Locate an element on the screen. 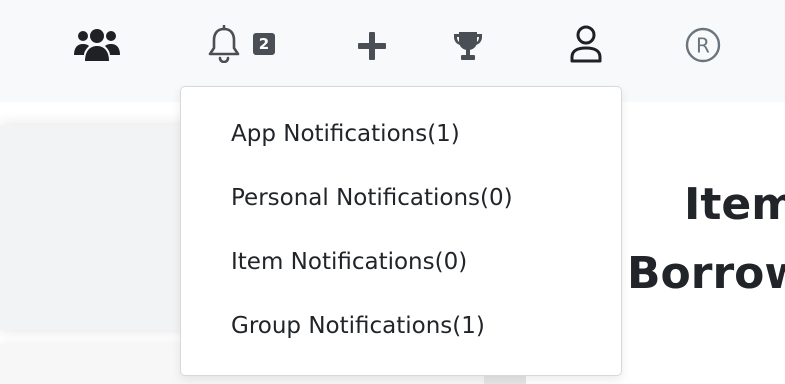 The width and height of the screenshot is (785, 384). plus-icon is located at coordinates (372, 46).